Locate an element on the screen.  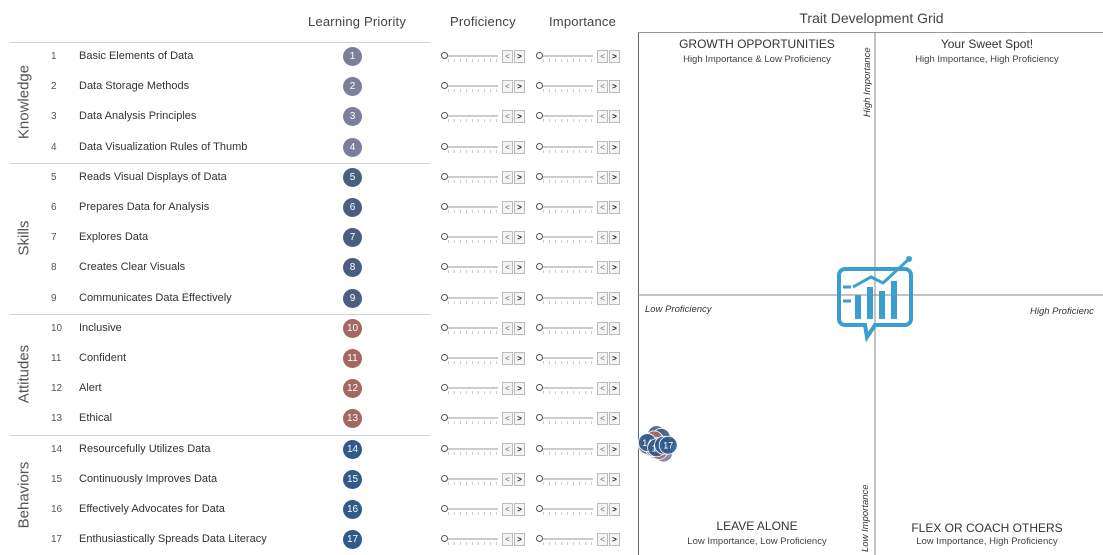
trait-point: 17 is located at coordinates (668, 445).